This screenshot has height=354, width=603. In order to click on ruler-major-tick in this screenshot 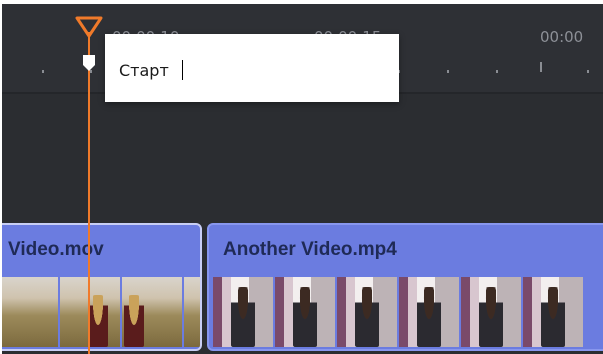, I will do `click(541, 67)`.